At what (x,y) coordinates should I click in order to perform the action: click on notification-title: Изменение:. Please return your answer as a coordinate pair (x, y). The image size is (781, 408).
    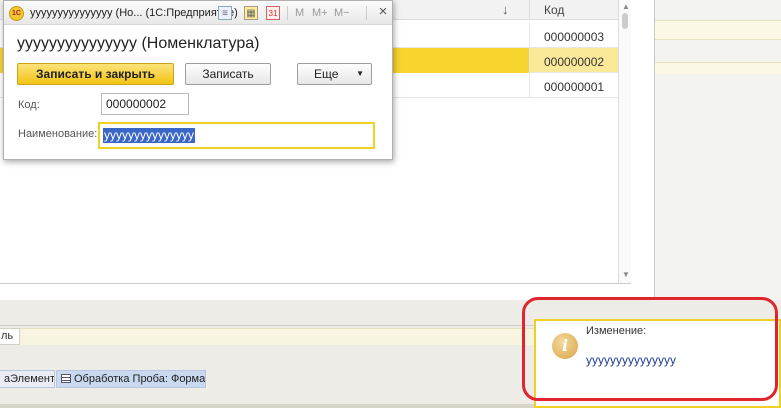
    Looking at the image, I should click on (616, 331).